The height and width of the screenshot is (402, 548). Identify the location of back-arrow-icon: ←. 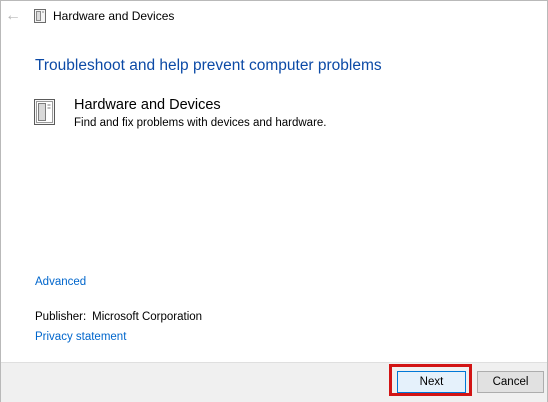
(13, 16).